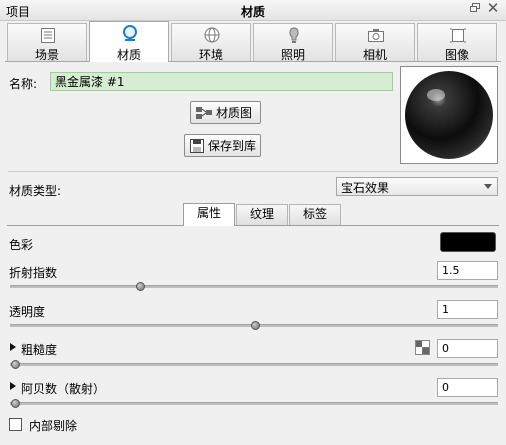 The image size is (506, 445). I want to click on roughness-slider-thumb, so click(15, 364).